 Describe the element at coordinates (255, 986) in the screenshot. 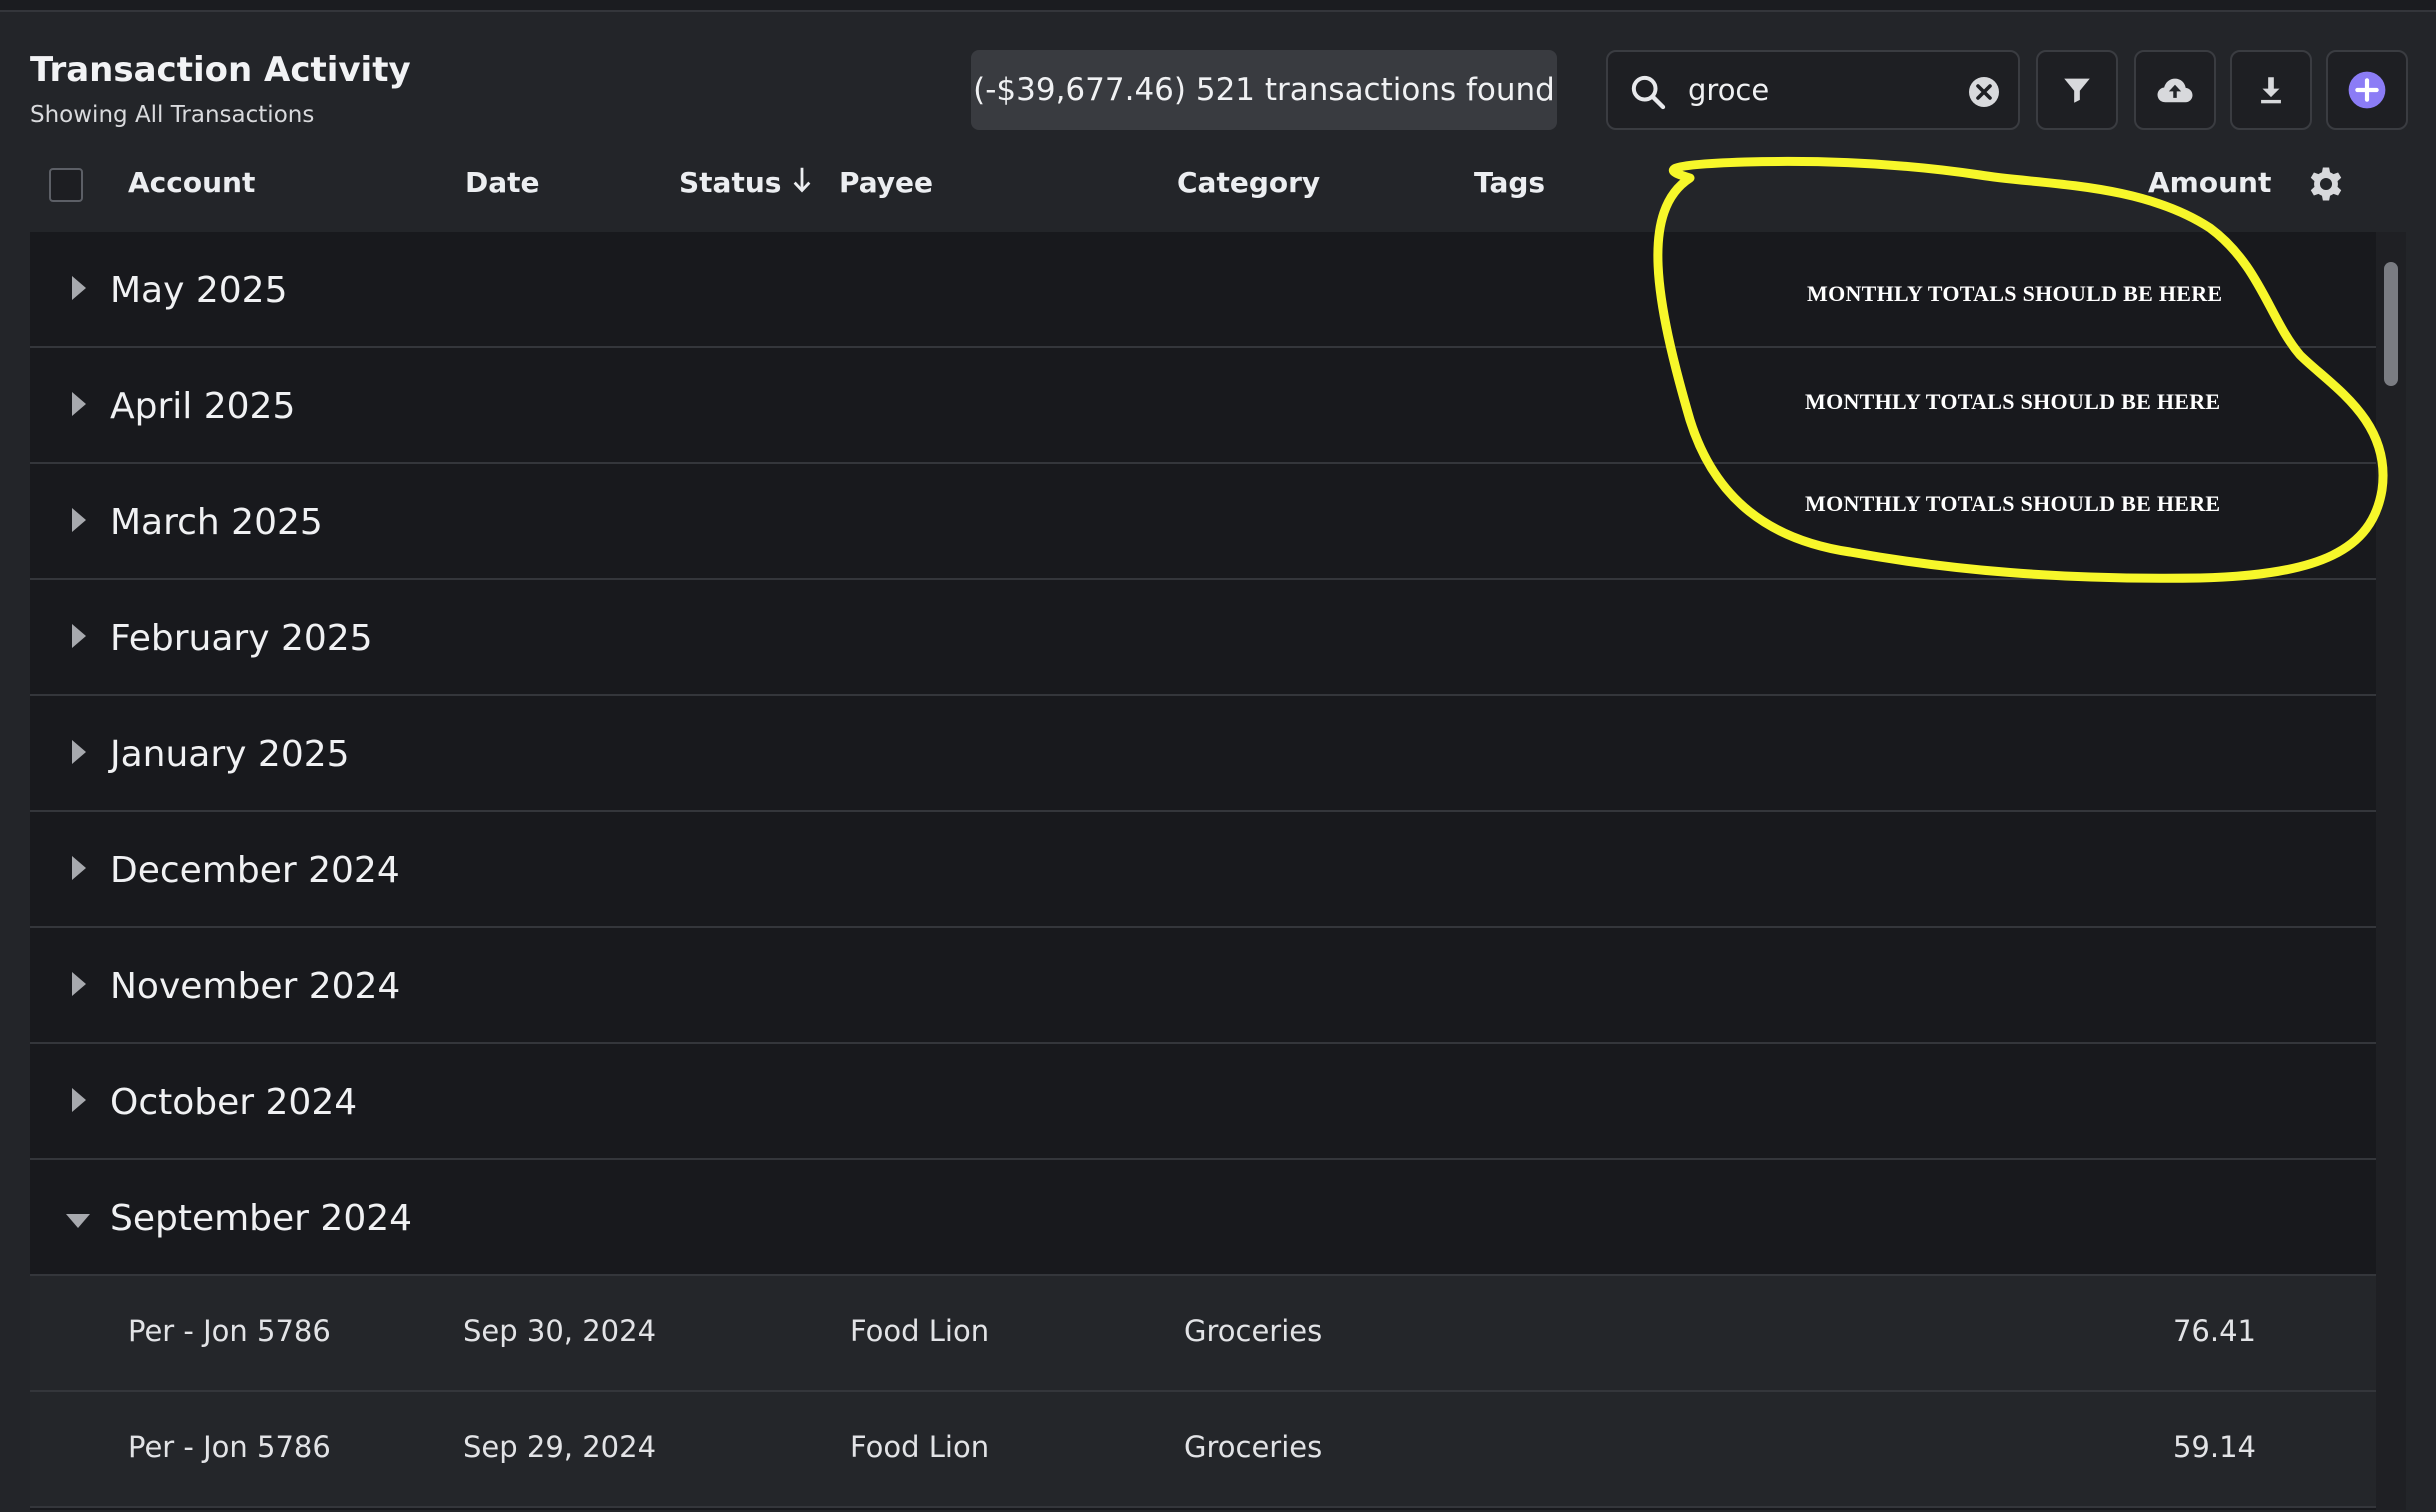

I see `month-label: November 2024` at that location.